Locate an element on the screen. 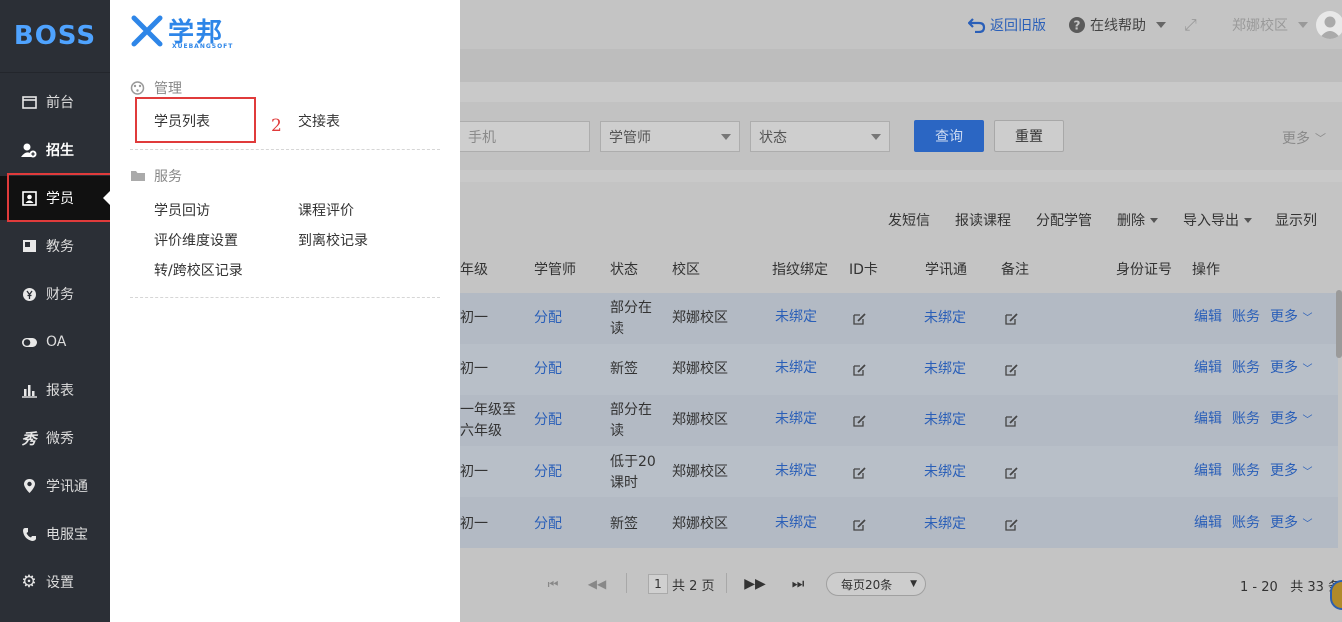  avatar is located at coordinates (1329, 25).